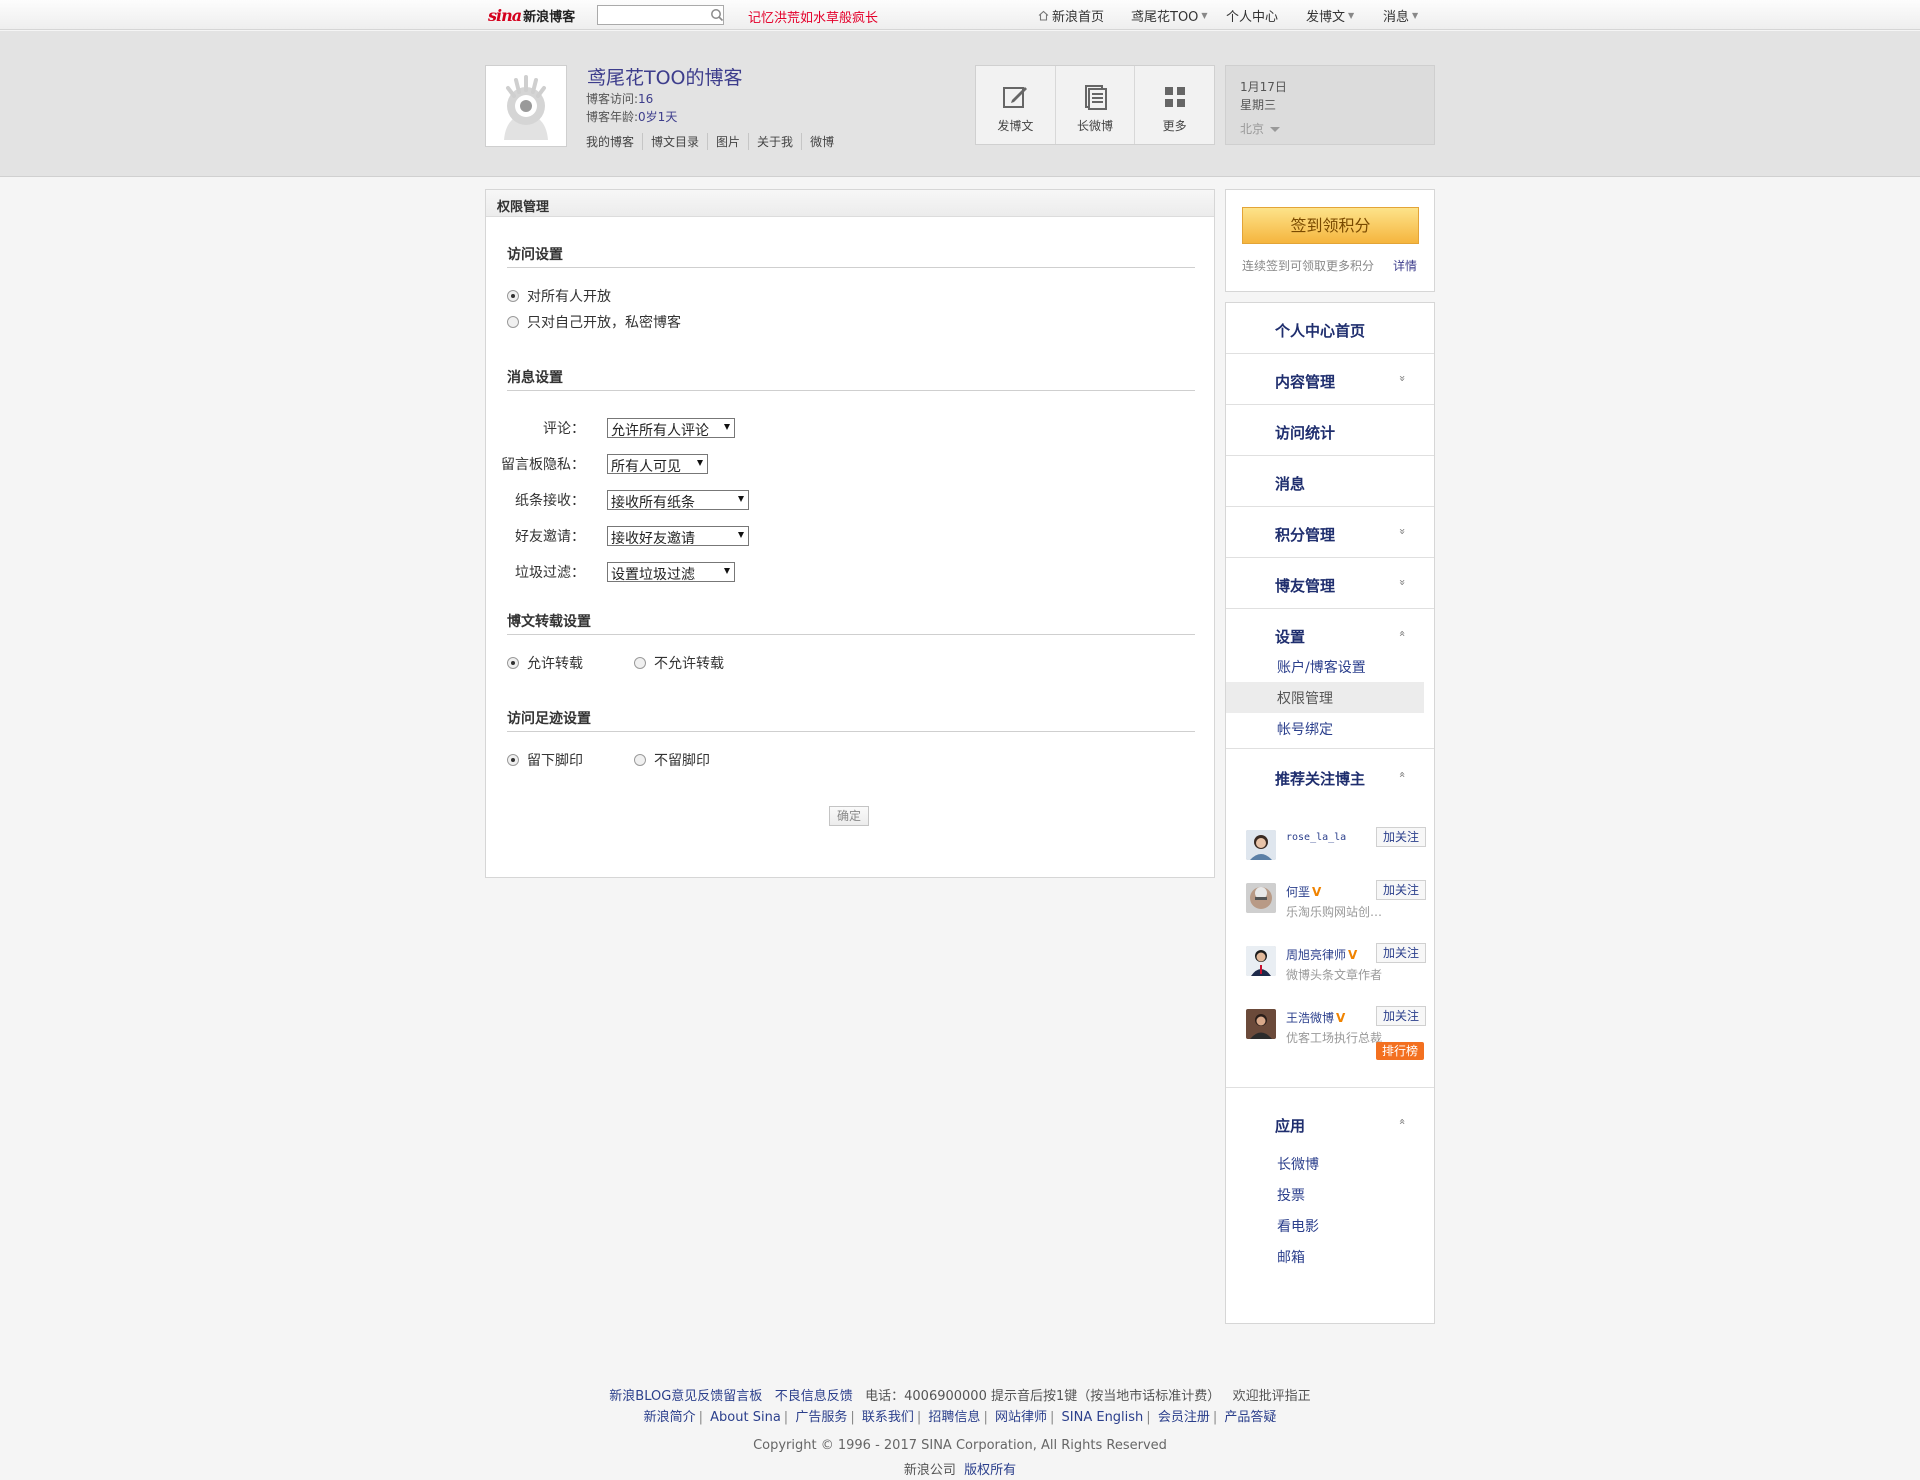 Image resolution: width=1920 pixels, height=1480 pixels. Describe the element at coordinates (1325, 1163) in the screenshot. I see `app-long-weibo: 长微博` at that location.